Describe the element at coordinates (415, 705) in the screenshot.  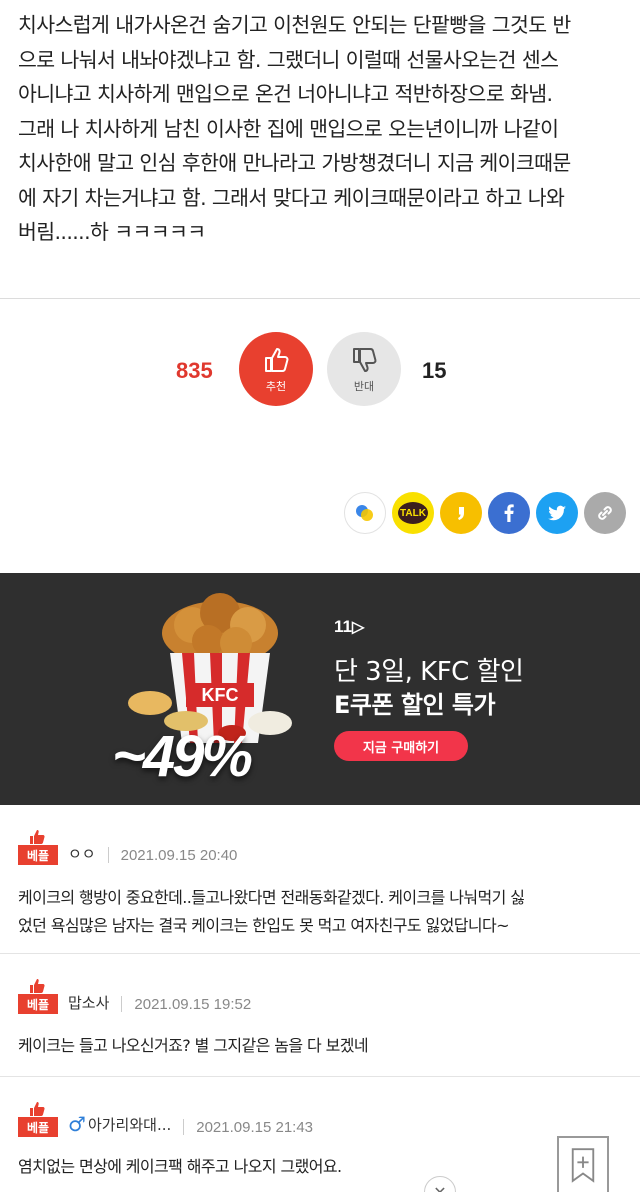
I see `ad-subheadline: E쿠폰 할인 특가` at that location.